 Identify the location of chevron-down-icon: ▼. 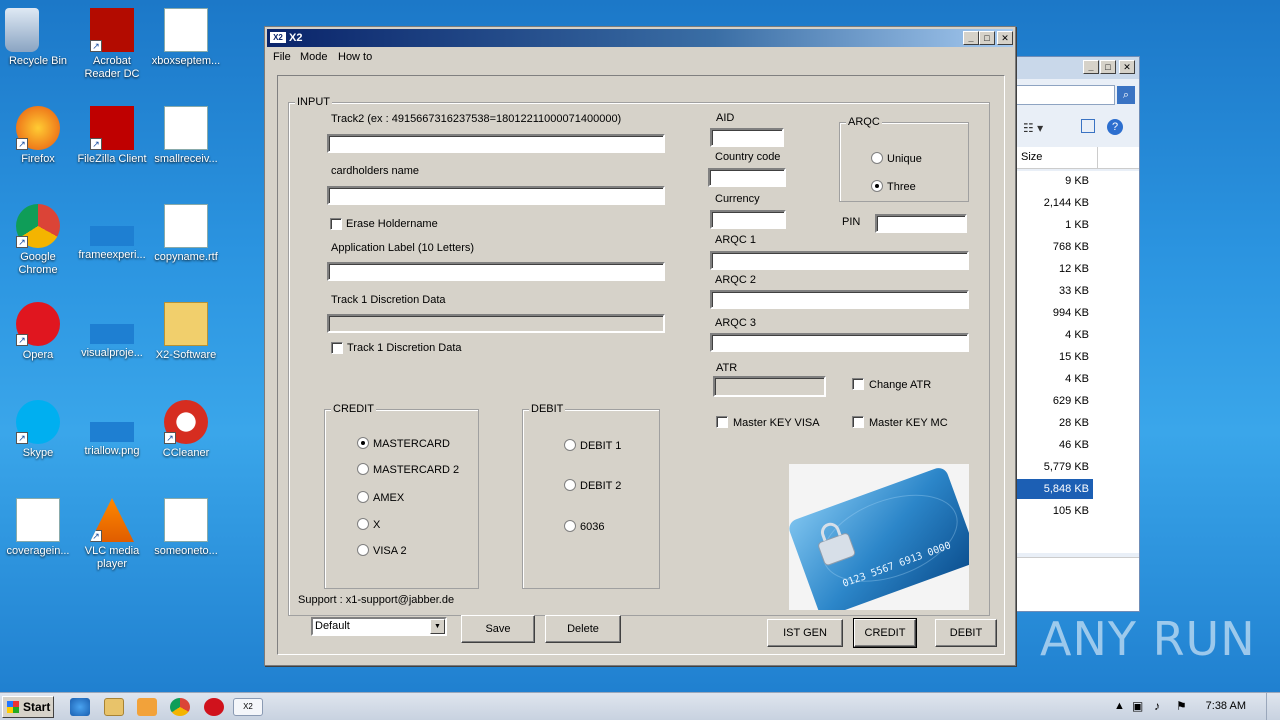
(437, 626).